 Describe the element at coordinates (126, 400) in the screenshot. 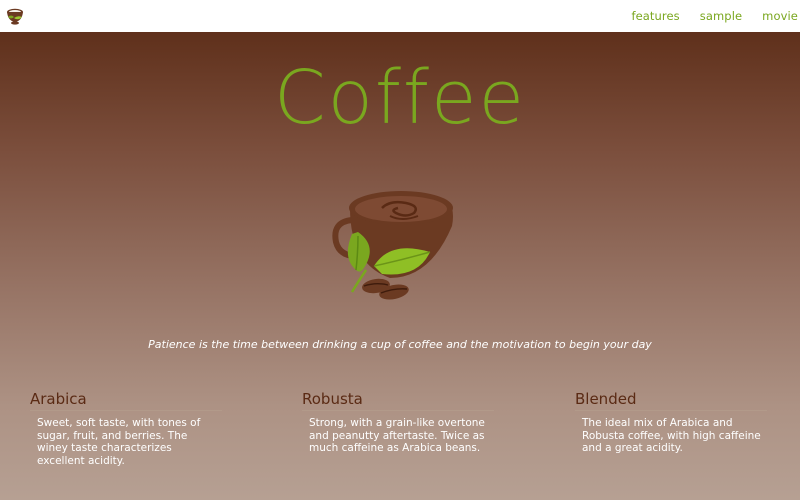

I see `feature-title: Arabica` at that location.